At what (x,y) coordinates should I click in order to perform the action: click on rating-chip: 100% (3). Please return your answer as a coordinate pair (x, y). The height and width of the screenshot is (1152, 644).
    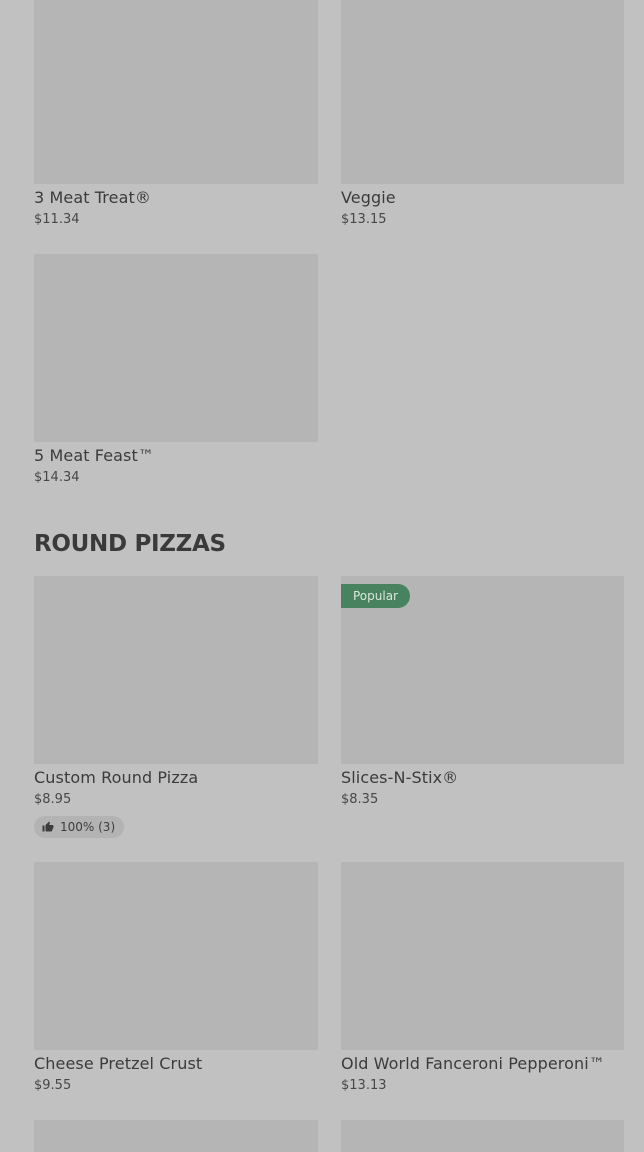
    Looking at the image, I should click on (79, 827).